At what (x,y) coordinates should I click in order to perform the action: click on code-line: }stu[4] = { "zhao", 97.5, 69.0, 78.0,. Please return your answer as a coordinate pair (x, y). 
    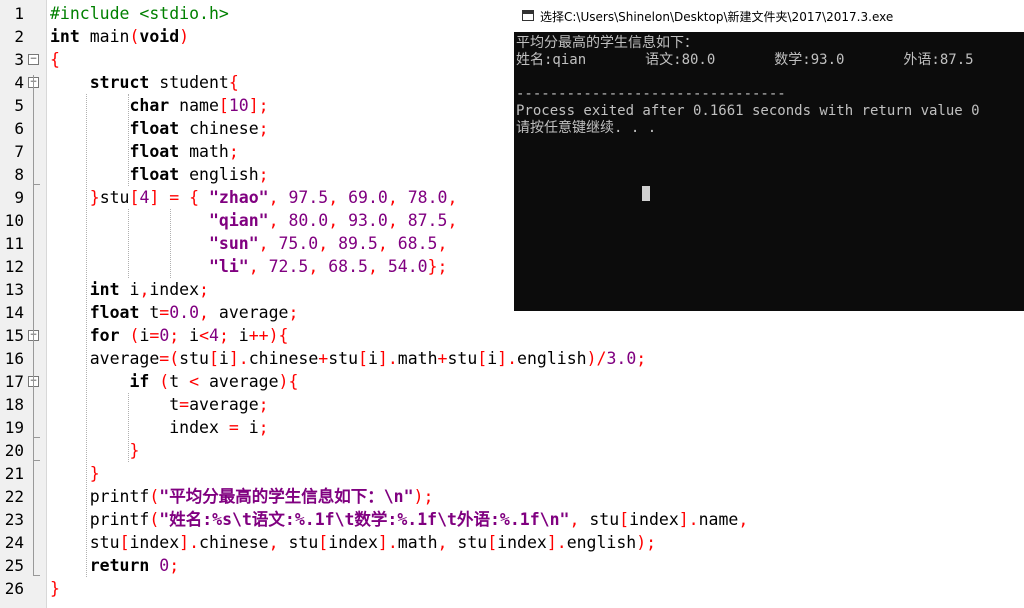
    Looking at the image, I should click on (254, 197).